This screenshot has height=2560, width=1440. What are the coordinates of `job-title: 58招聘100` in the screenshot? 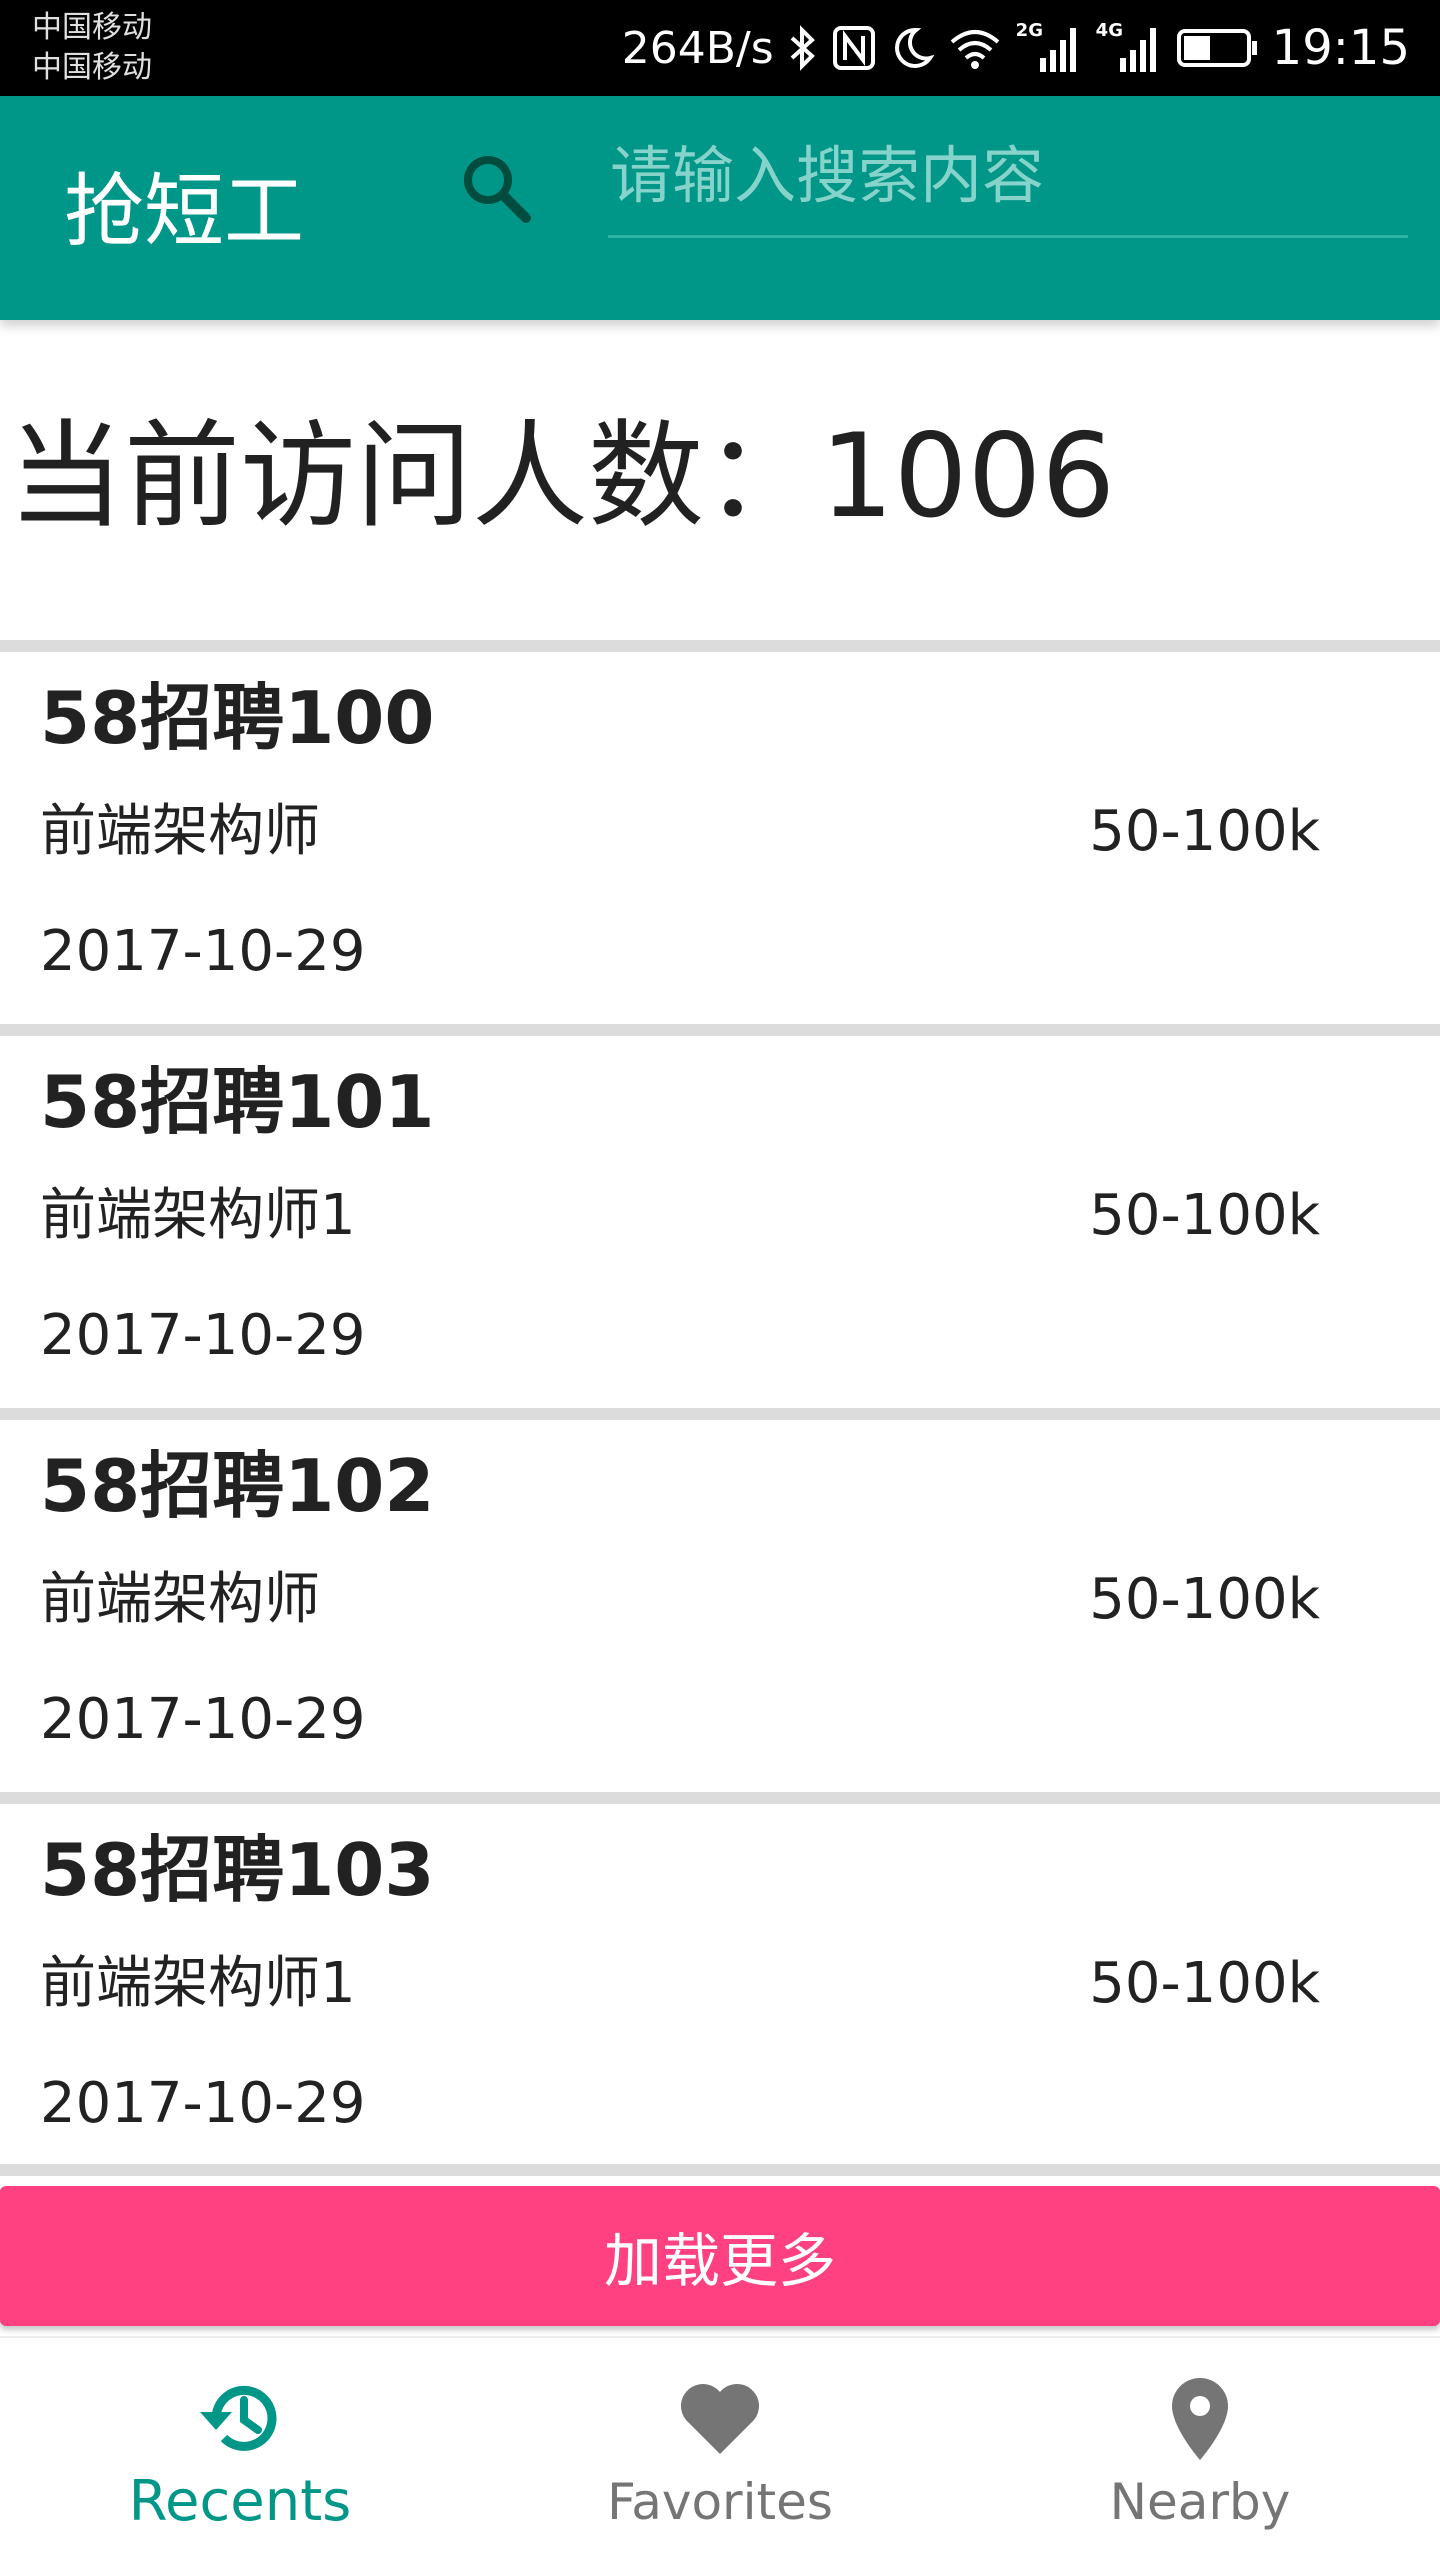 It's located at (237, 718).